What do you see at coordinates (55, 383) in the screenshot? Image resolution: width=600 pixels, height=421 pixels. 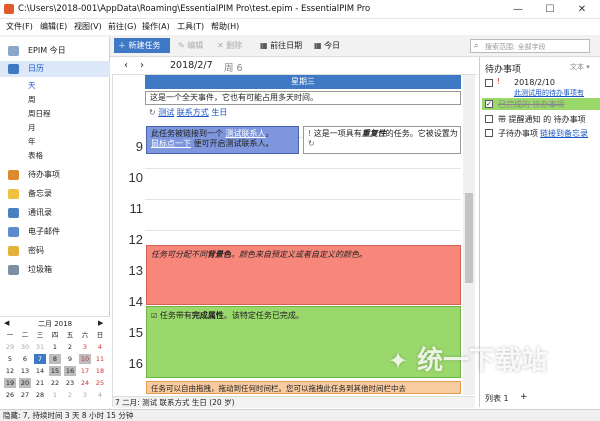 I see `calendar-day: 22` at bounding box center [55, 383].